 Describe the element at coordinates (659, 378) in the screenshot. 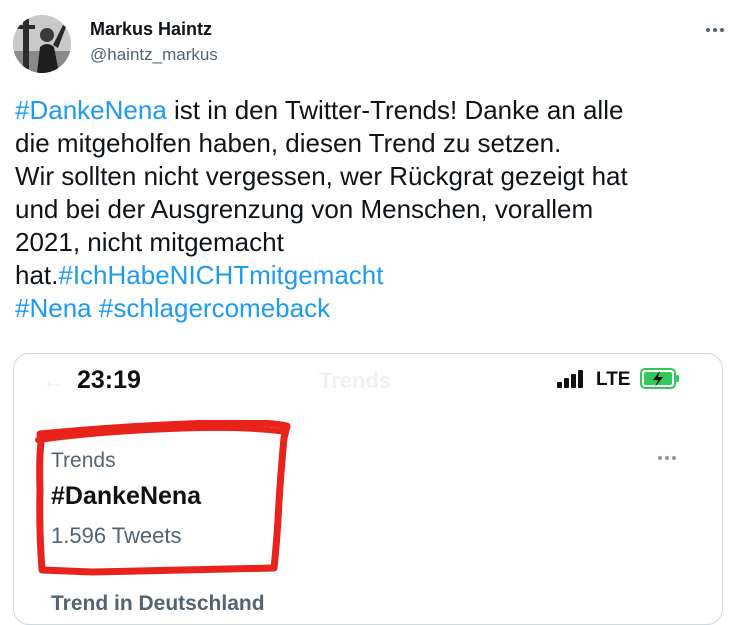

I see `battery-charging-icon` at that location.